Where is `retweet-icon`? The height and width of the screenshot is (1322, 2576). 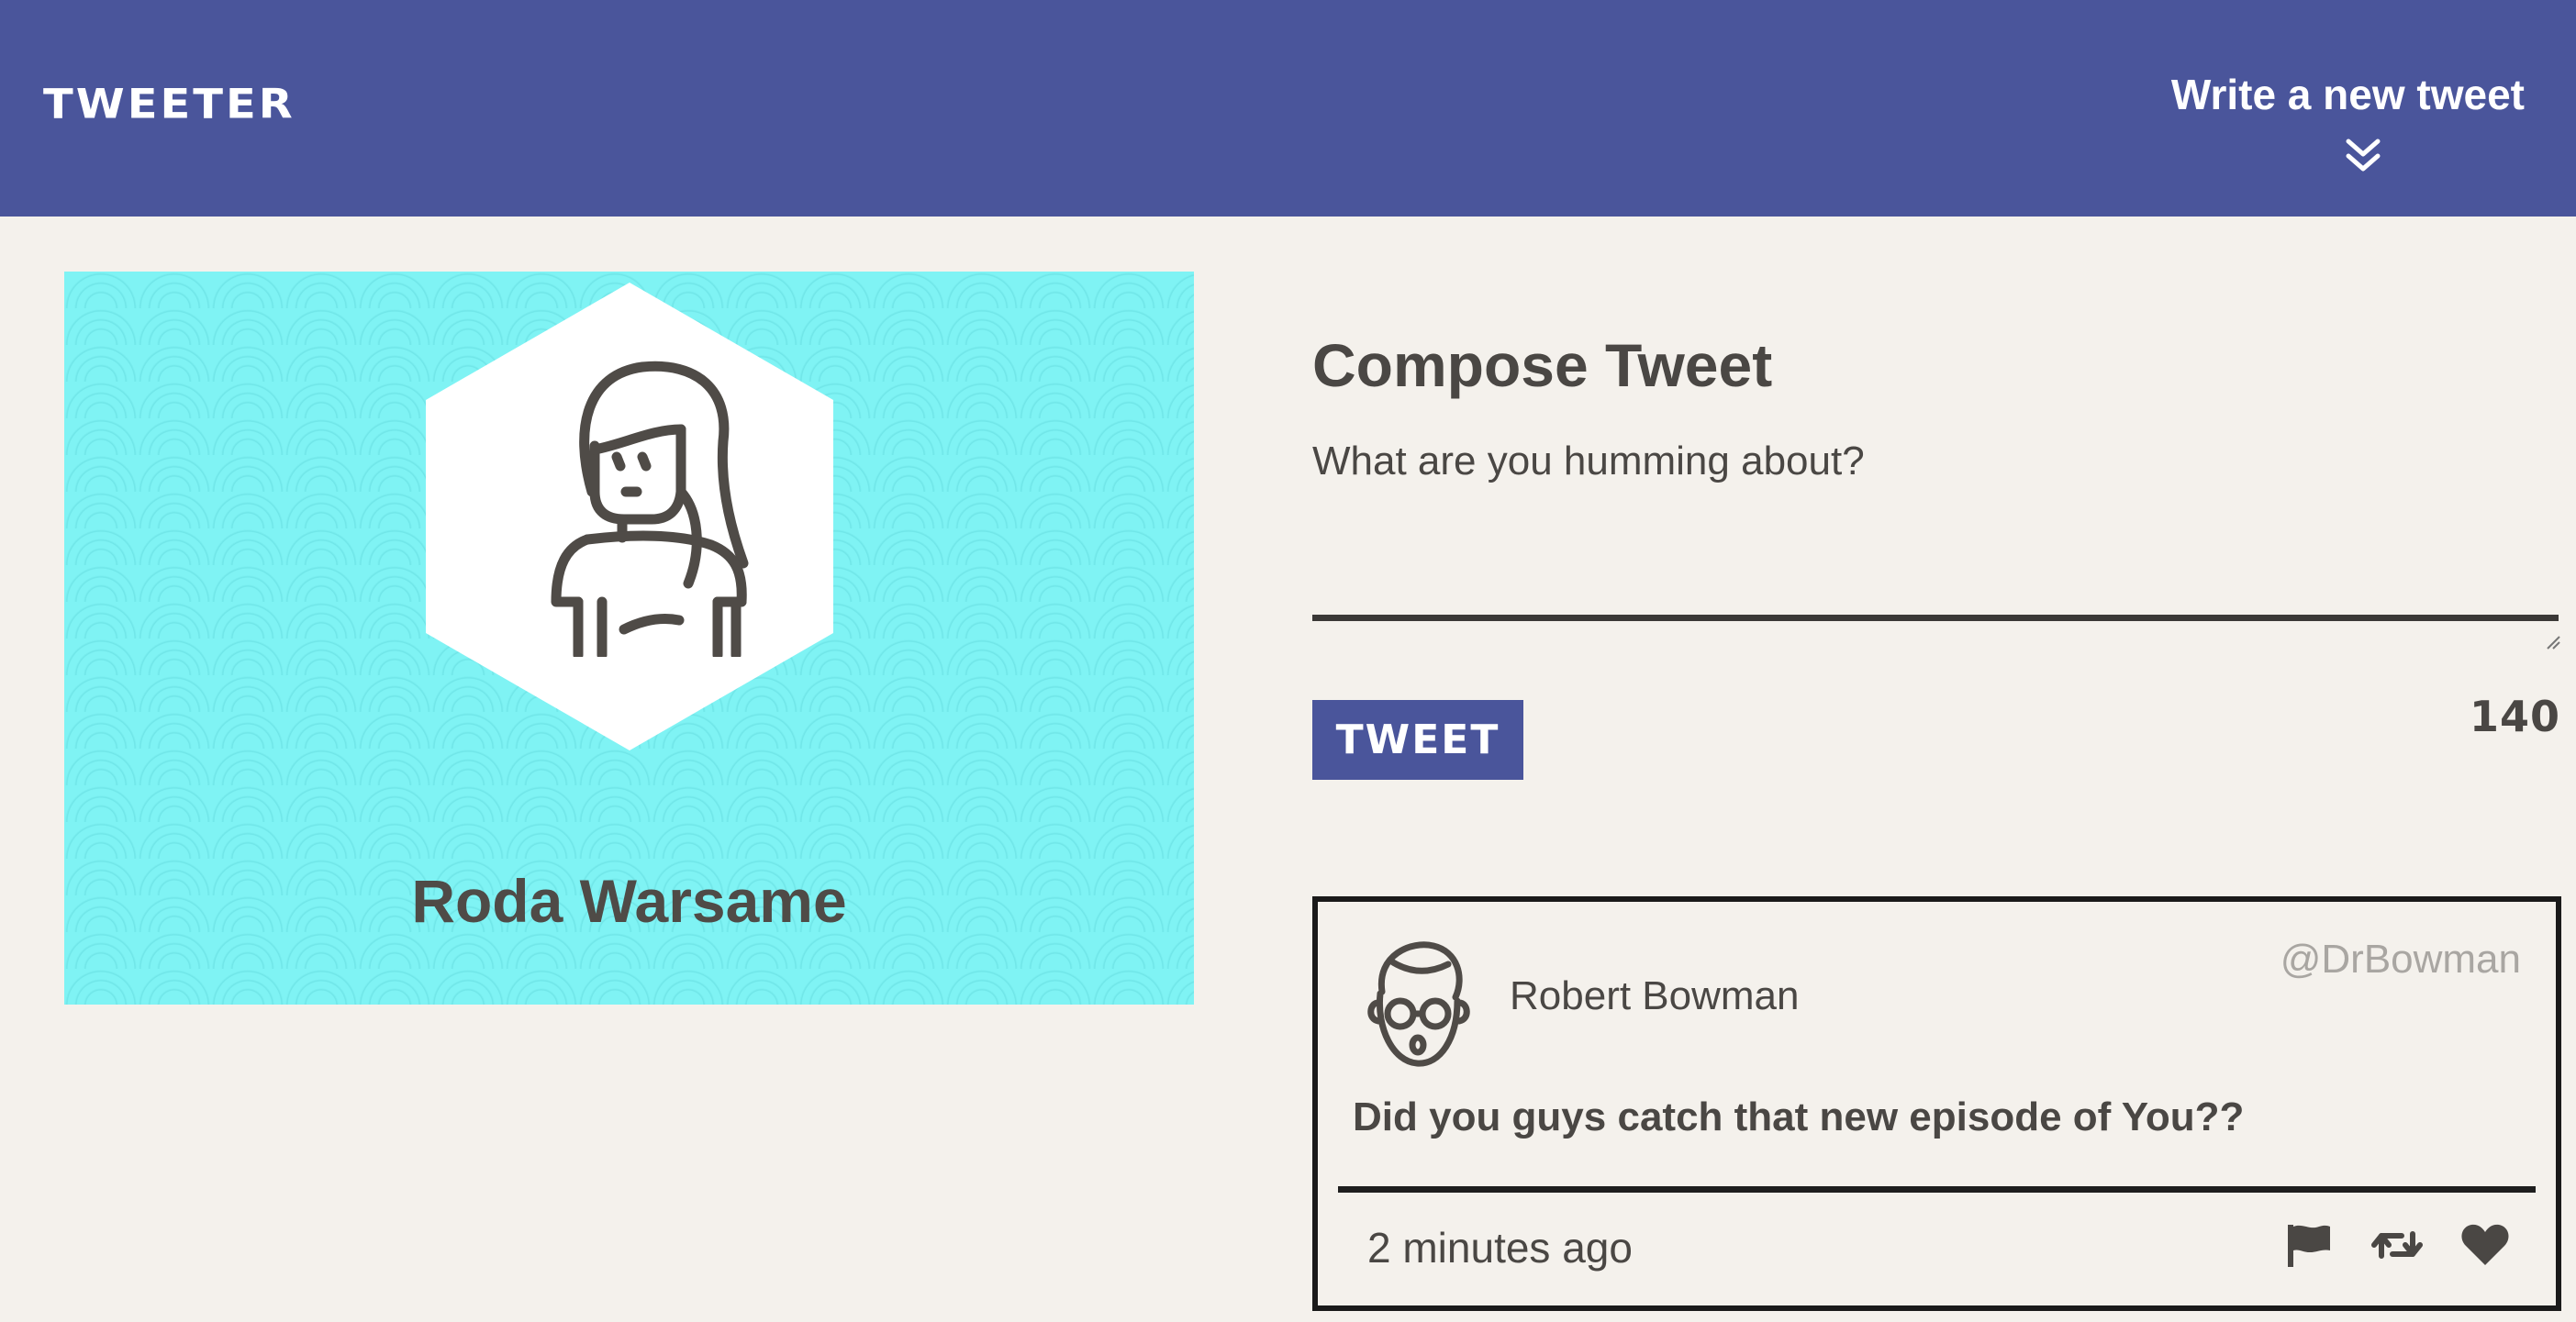
retweet-icon is located at coordinates (2397, 1245).